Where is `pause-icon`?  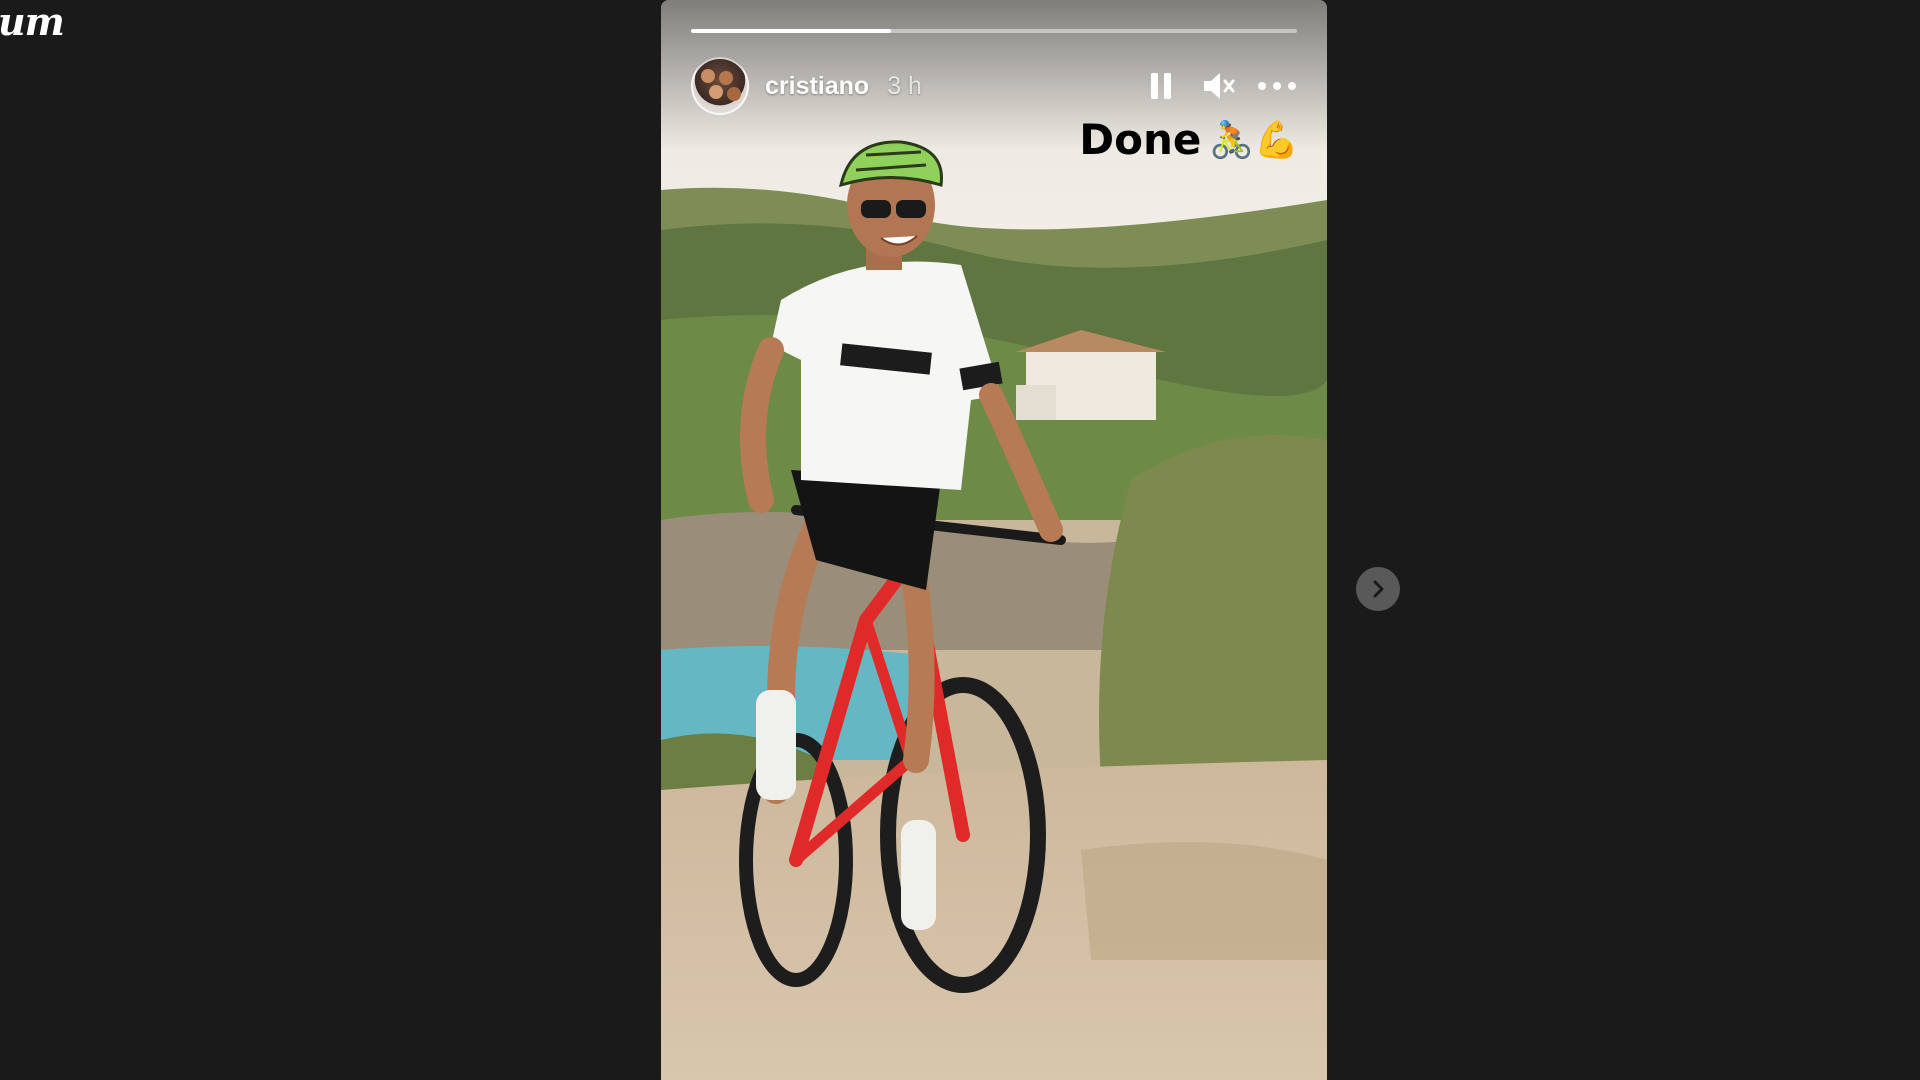 pause-icon is located at coordinates (1161, 86).